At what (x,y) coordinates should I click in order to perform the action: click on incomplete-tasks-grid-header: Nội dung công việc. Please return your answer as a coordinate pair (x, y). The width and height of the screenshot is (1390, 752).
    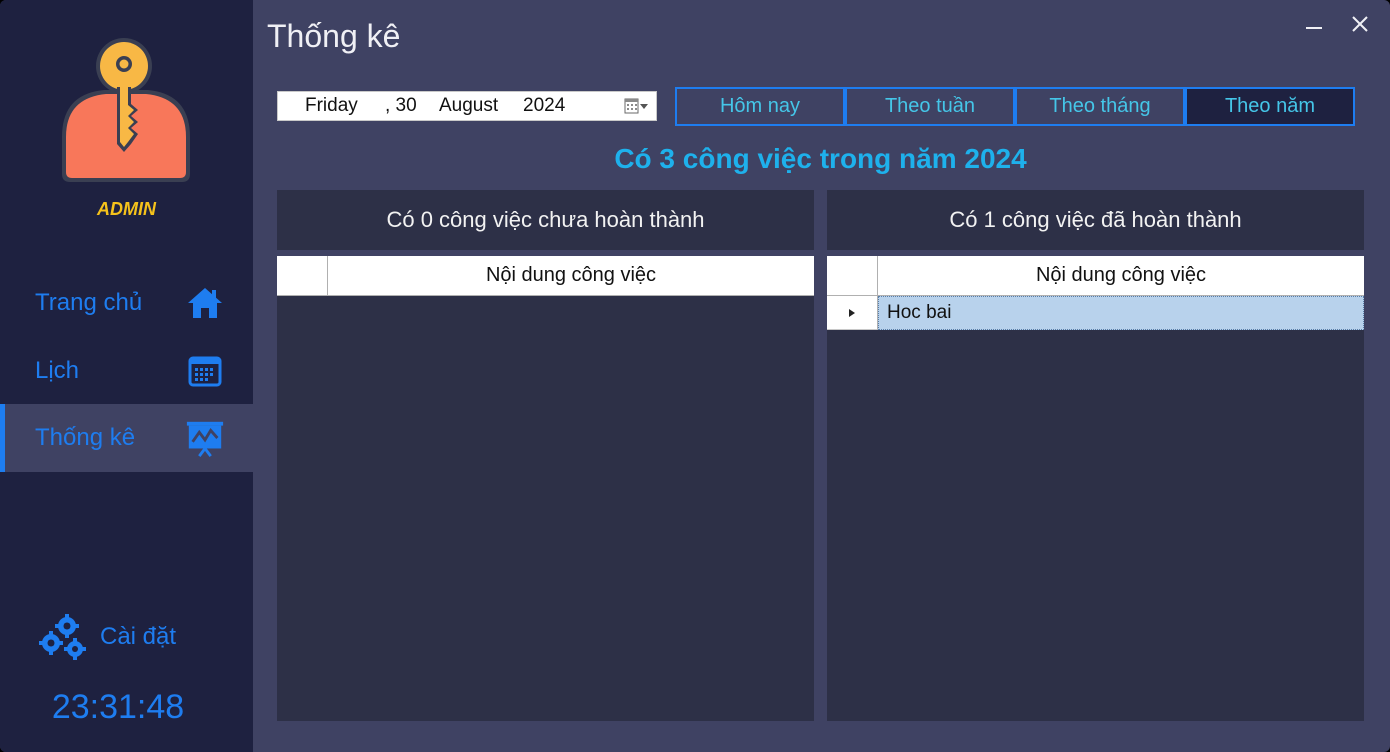
    Looking at the image, I should click on (545, 276).